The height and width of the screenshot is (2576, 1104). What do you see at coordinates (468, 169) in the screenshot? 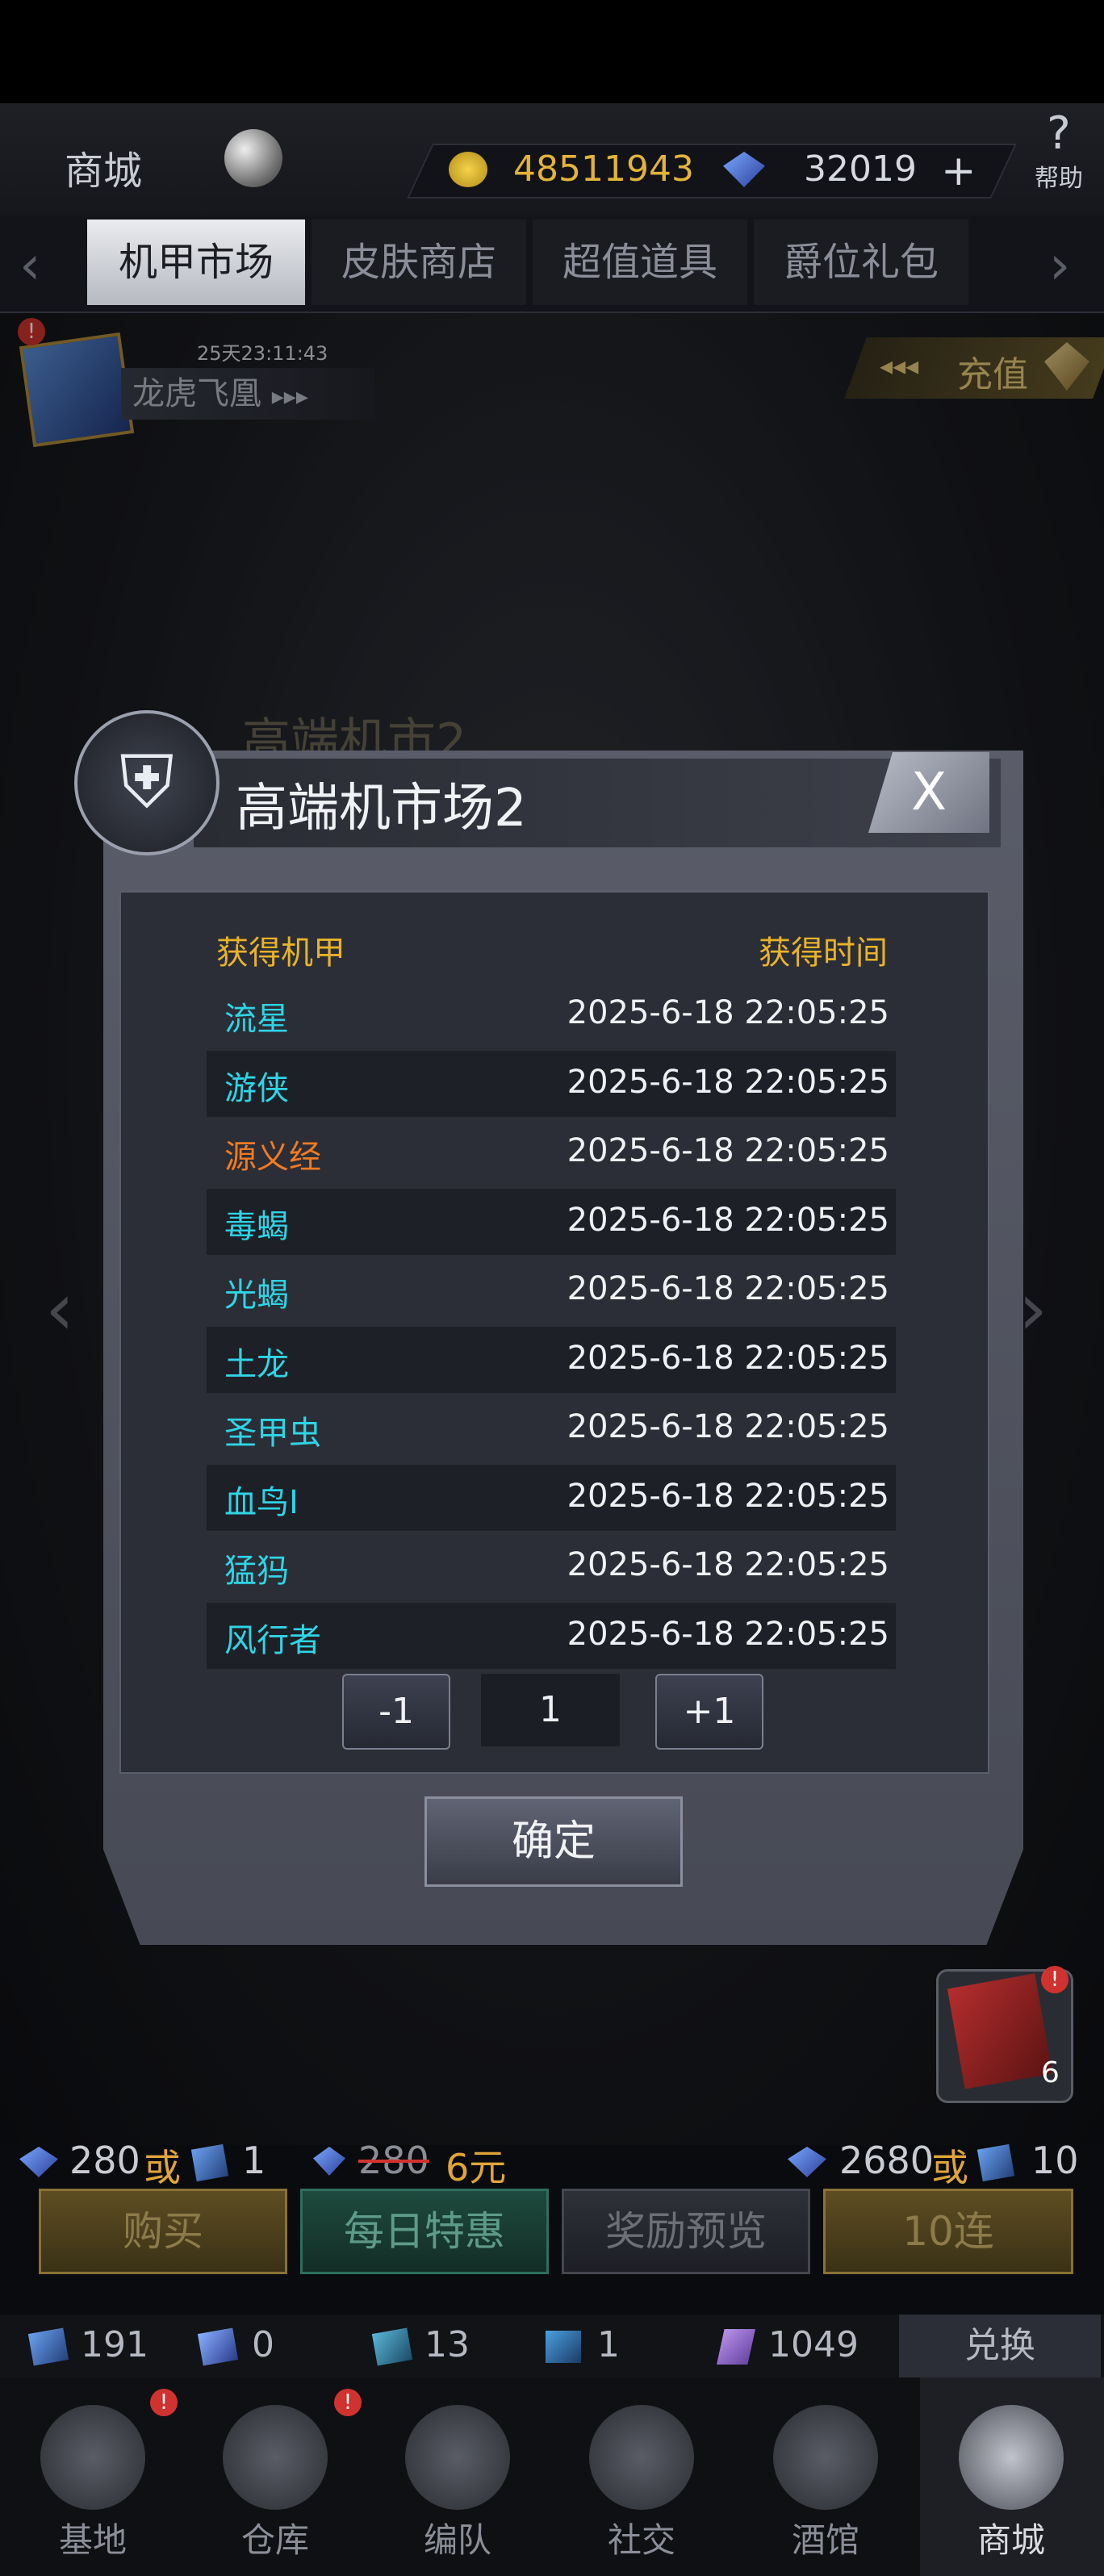
I see `gold-coin-icon` at bounding box center [468, 169].